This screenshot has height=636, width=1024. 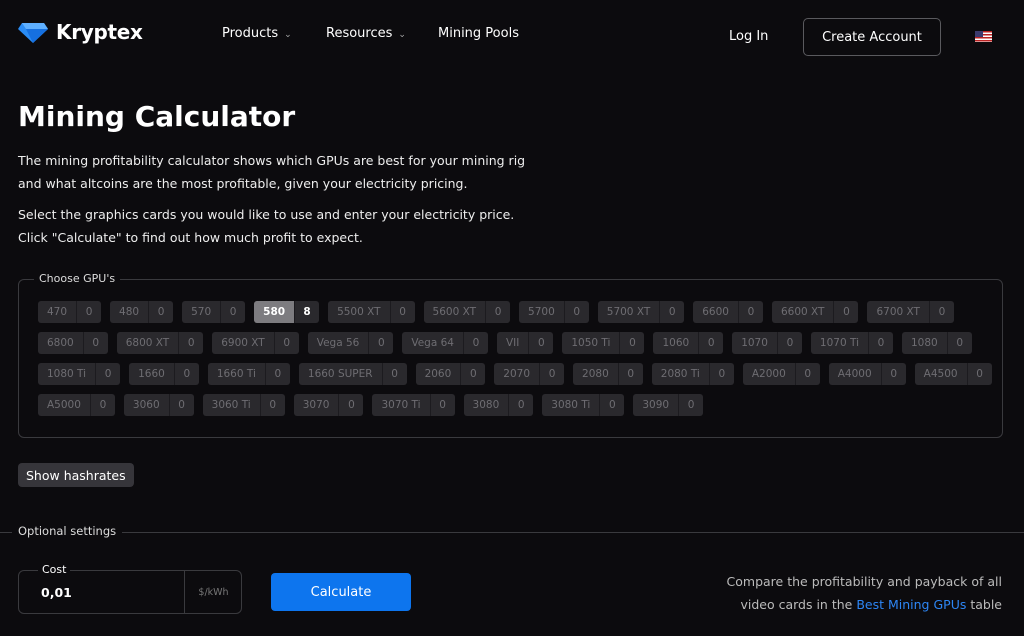 What do you see at coordinates (339, 343) in the screenshot?
I see `gpu-name: Vega 56` at bounding box center [339, 343].